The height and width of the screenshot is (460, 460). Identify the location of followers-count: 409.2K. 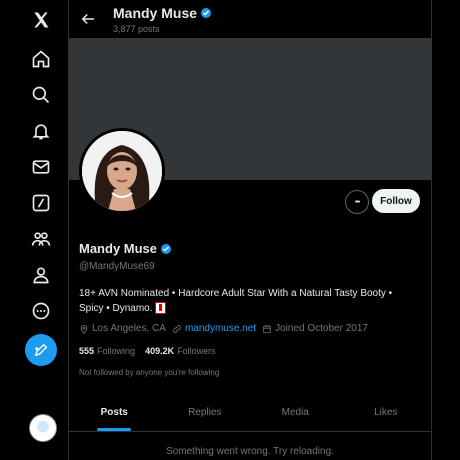
(160, 351).